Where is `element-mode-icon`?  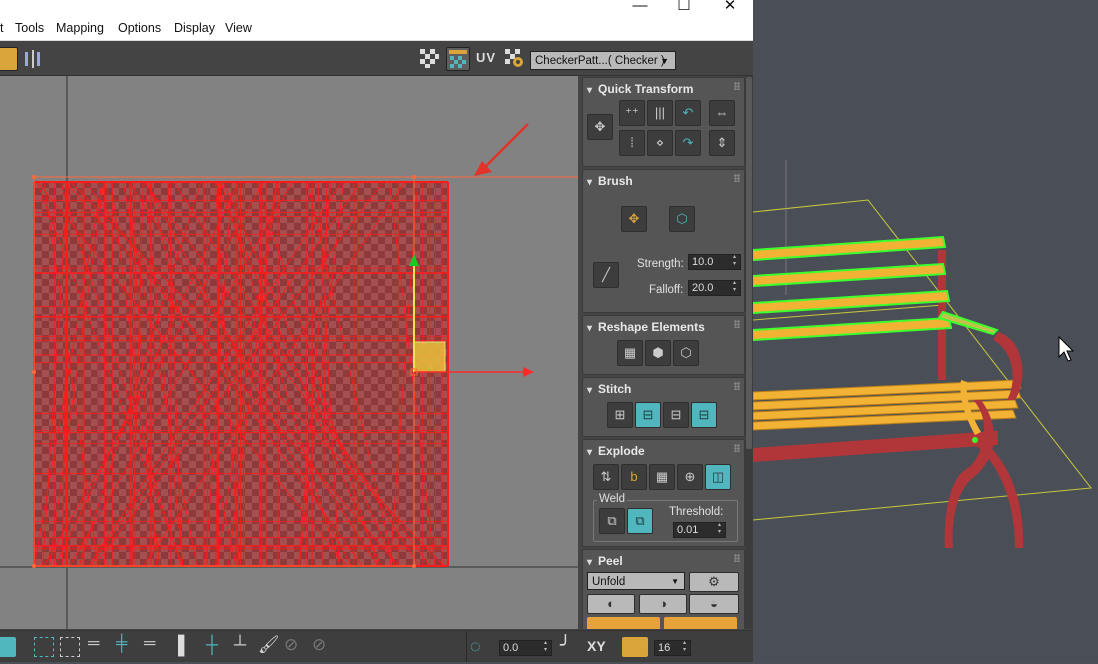
element-mode-icon is located at coordinates (8, 647).